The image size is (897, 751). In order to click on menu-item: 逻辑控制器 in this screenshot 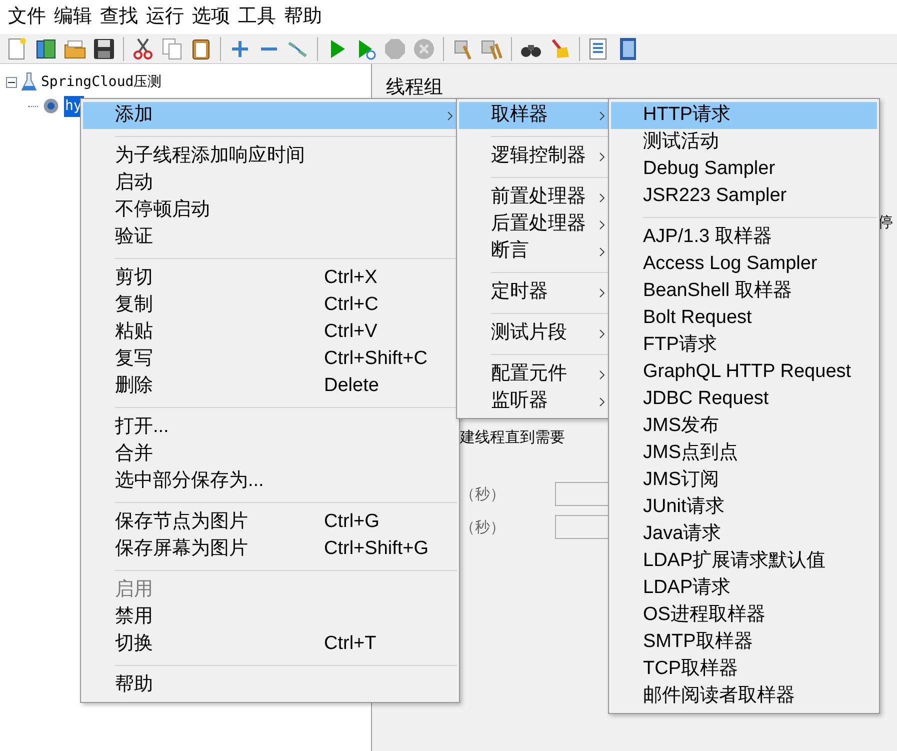, I will do `click(534, 156)`.